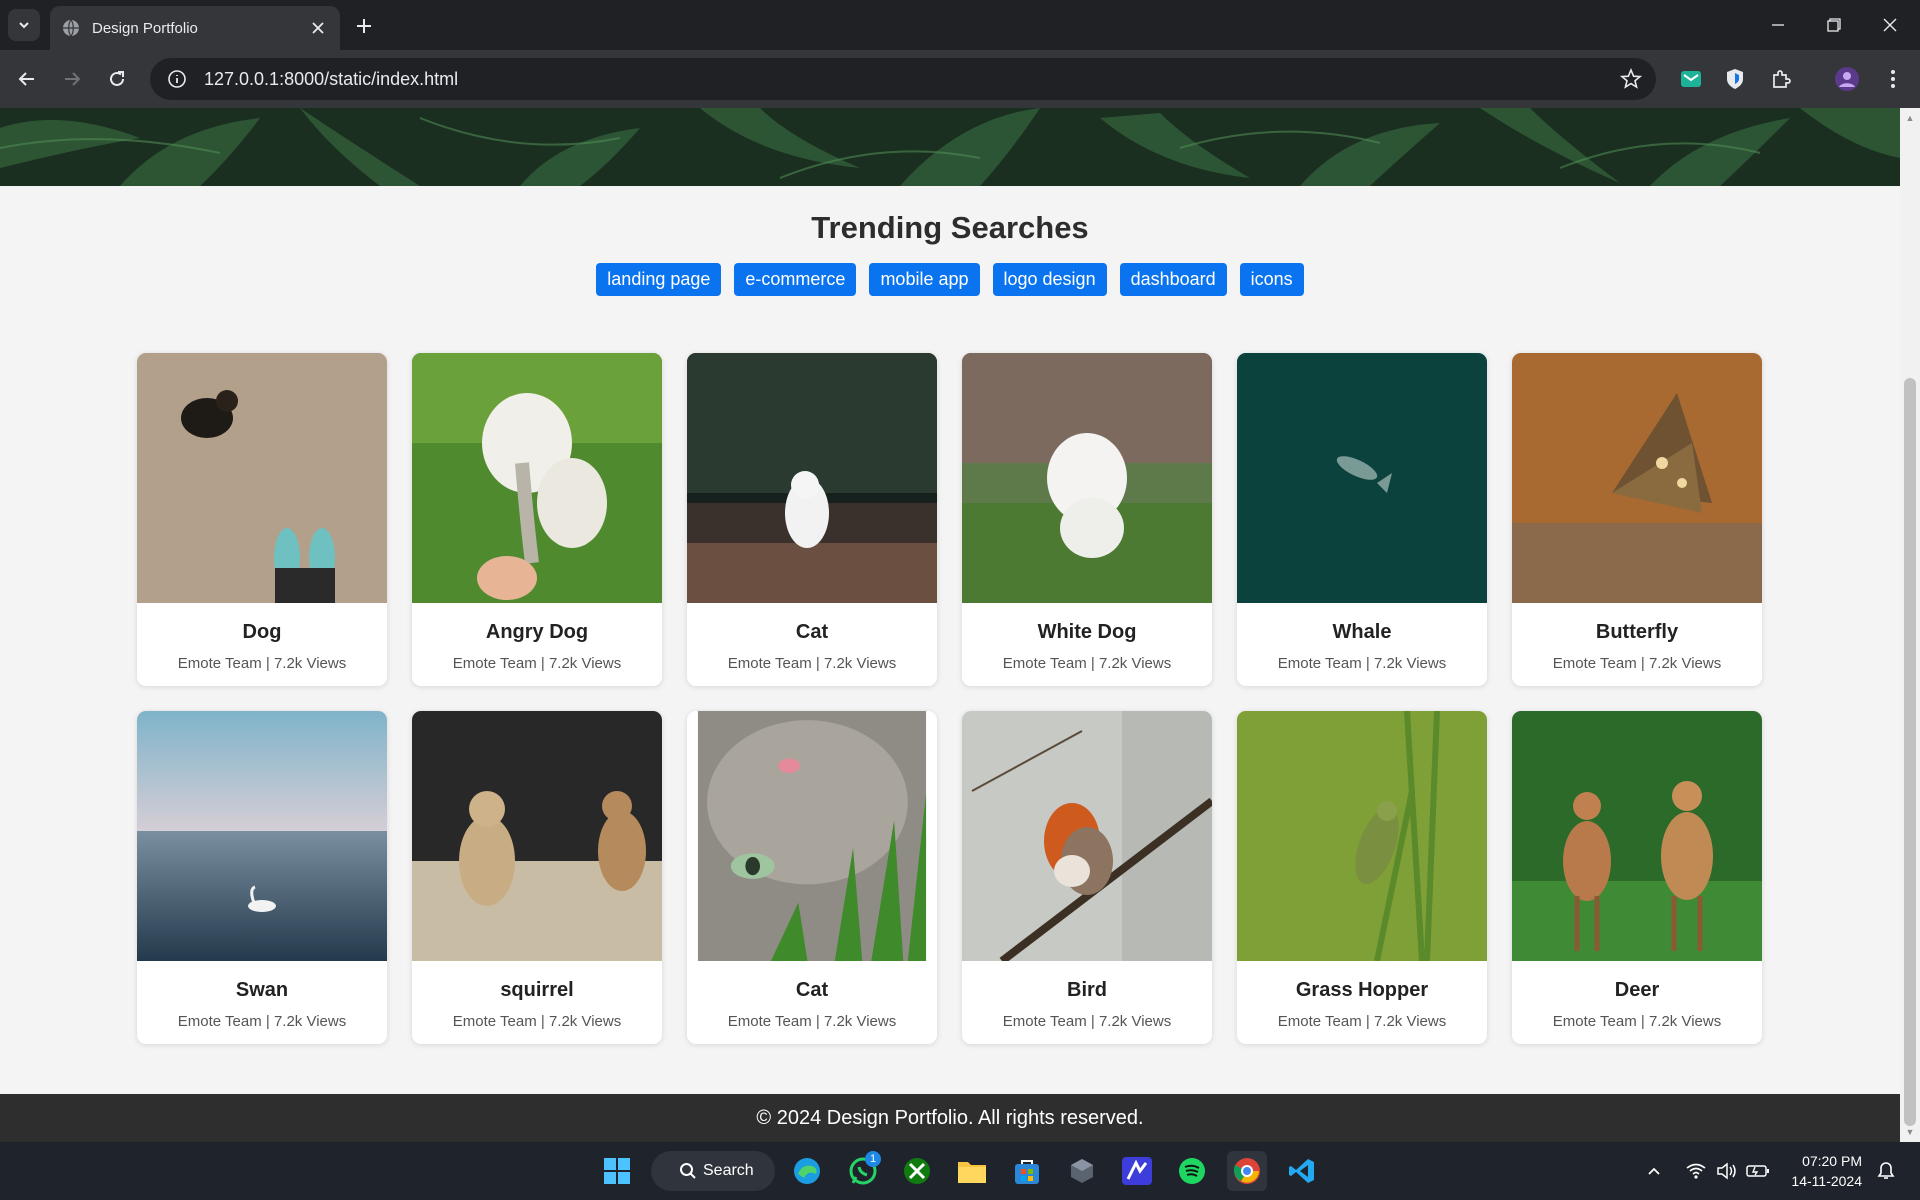  Describe the element at coordinates (71, 28) in the screenshot. I see `globe-icon` at that location.